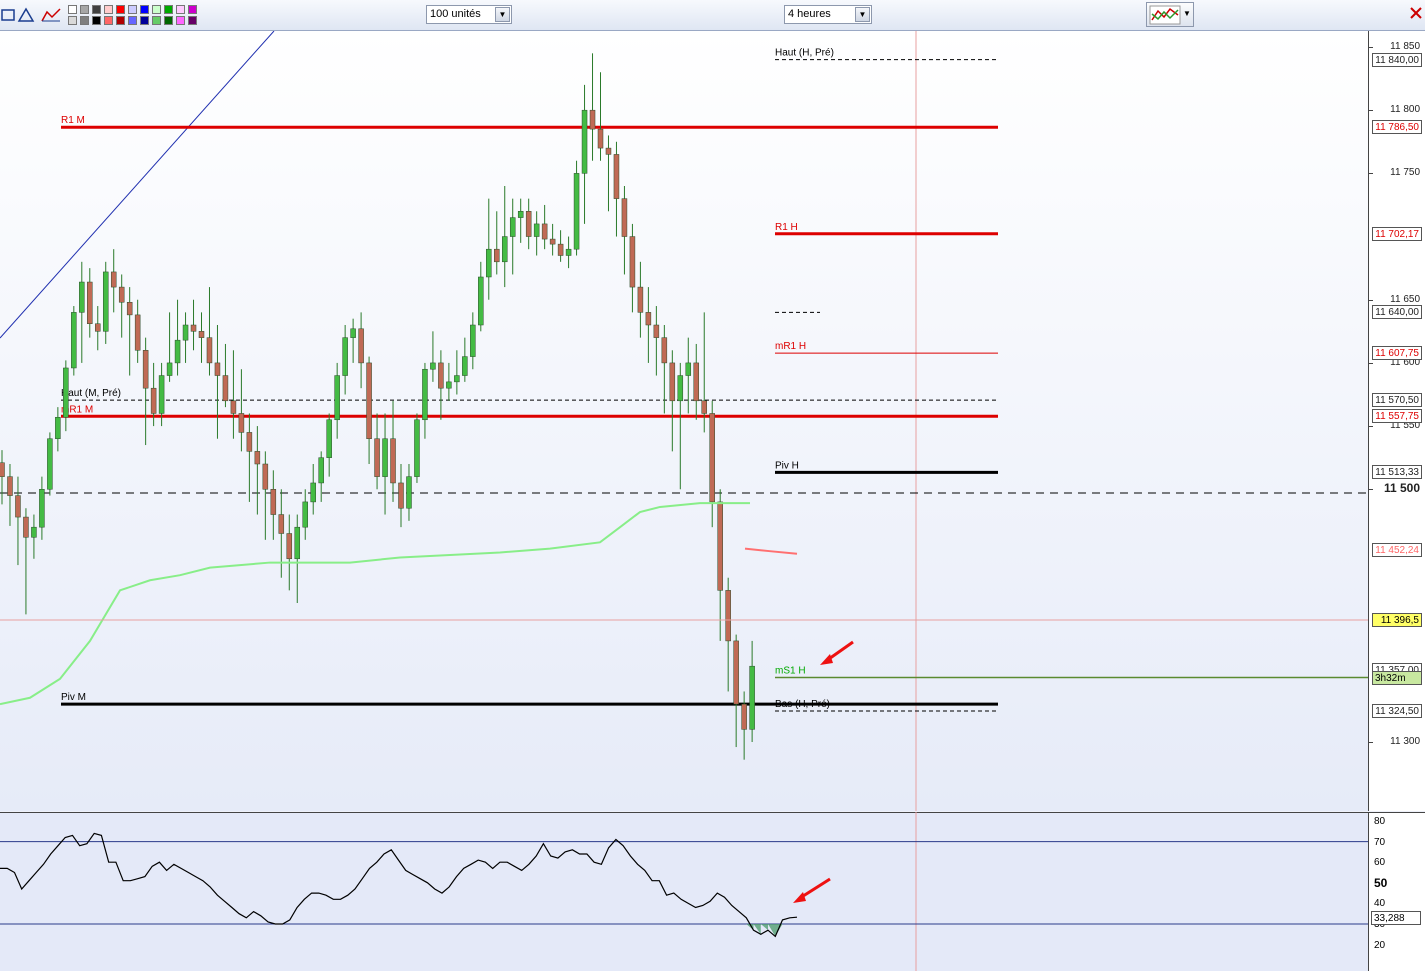 This screenshot has width=1425, height=971. What do you see at coordinates (1380, 904) in the screenshot?
I see `rsi-tick-label: 40` at bounding box center [1380, 904].